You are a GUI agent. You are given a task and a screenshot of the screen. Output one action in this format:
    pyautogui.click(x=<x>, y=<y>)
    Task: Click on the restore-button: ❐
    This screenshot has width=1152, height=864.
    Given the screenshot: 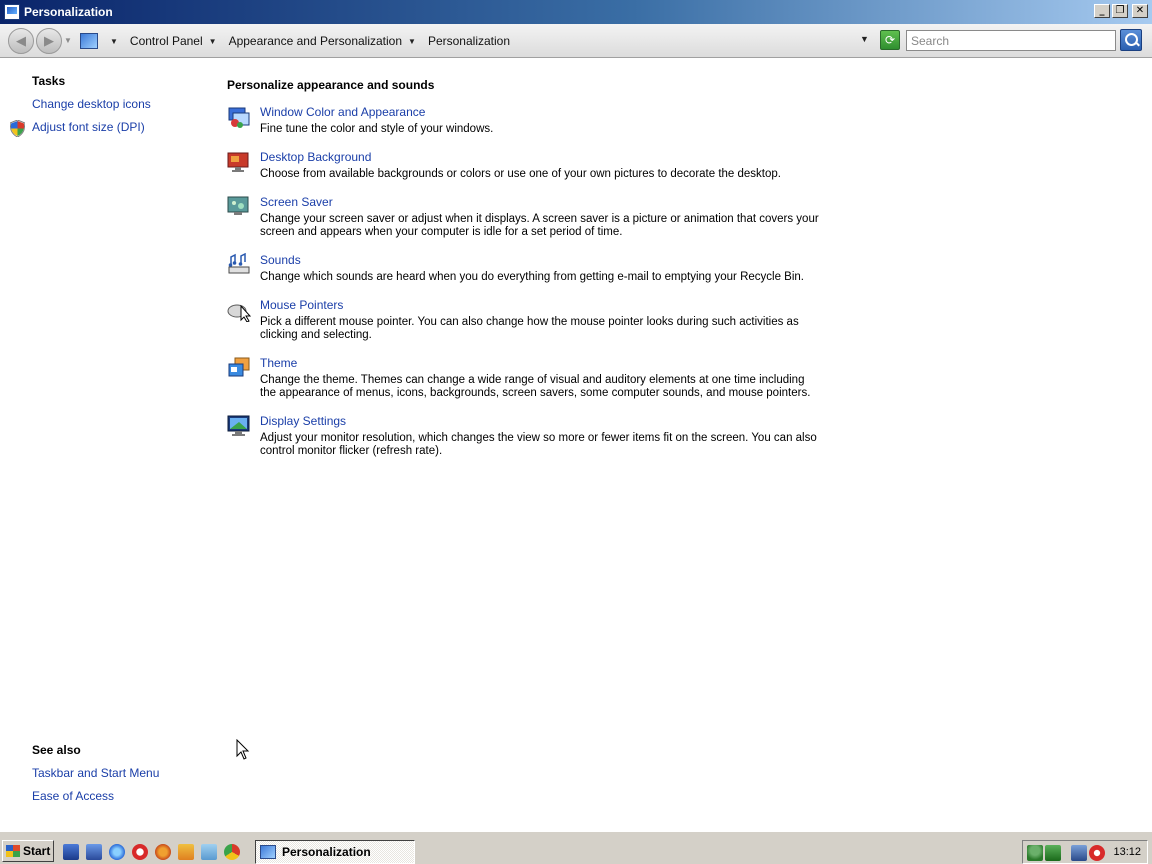 What is the action you would take?
    pyautogui.click(x=1120, y=11)
    